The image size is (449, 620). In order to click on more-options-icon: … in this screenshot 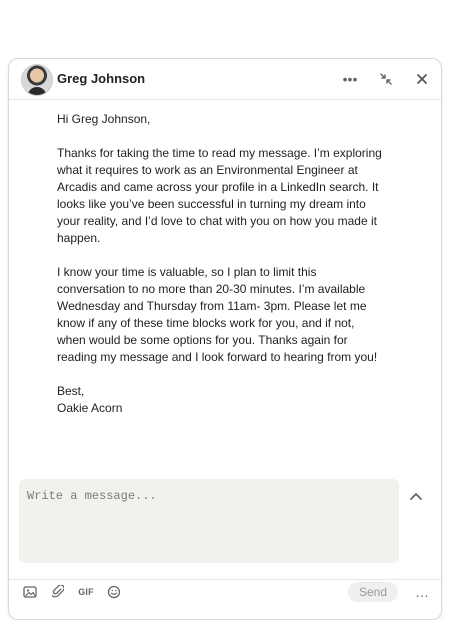, I will do `click(422, 592)`.